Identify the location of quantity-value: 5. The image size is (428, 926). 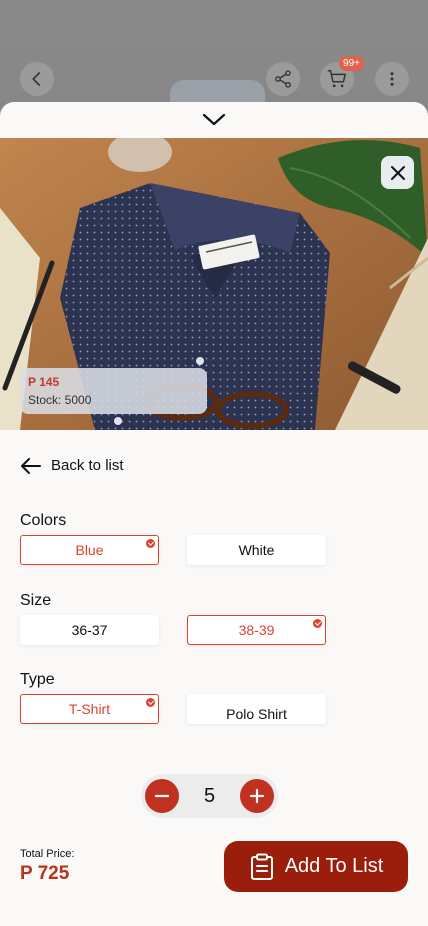
(209, 795).